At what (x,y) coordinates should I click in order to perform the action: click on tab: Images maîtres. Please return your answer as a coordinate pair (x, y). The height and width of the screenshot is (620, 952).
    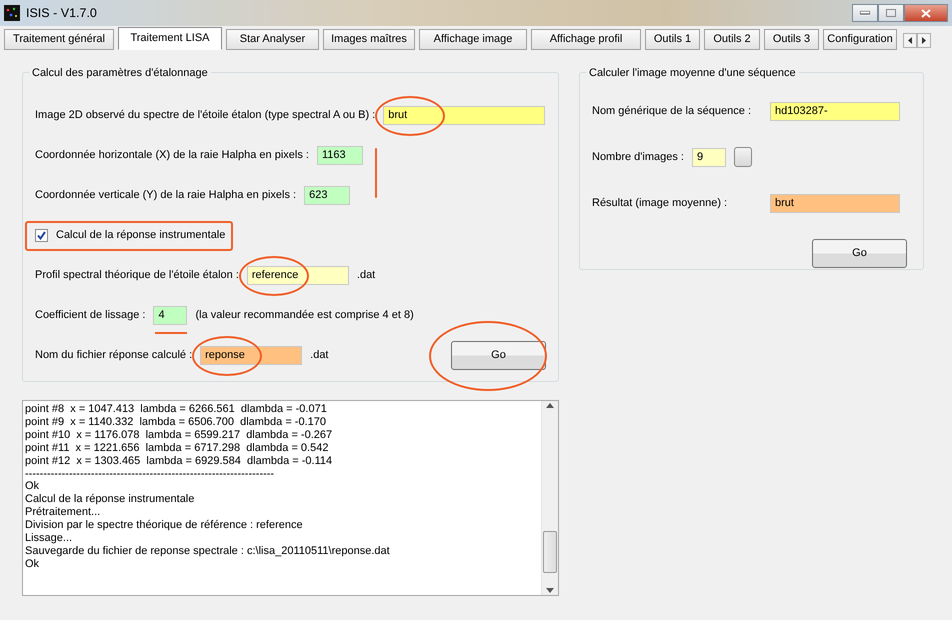
    Looking at the image, I should click on (369, 39).